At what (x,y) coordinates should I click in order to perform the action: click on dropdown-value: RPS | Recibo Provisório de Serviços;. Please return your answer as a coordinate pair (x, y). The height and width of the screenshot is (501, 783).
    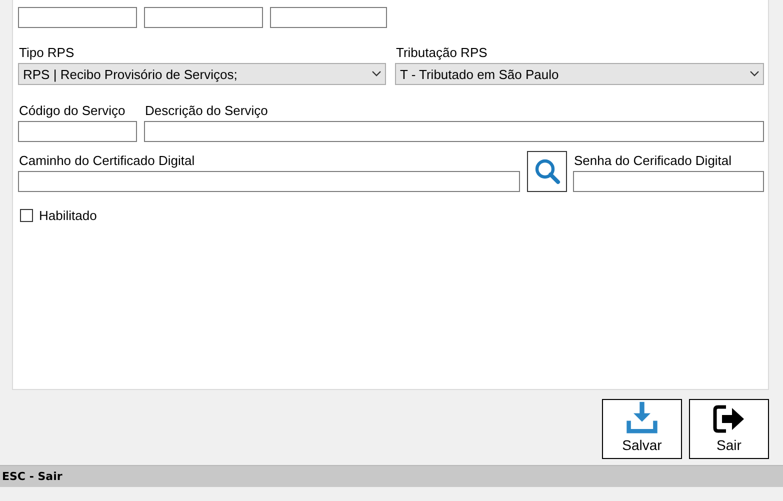
    Looking at the image, I should click on (130, 74).